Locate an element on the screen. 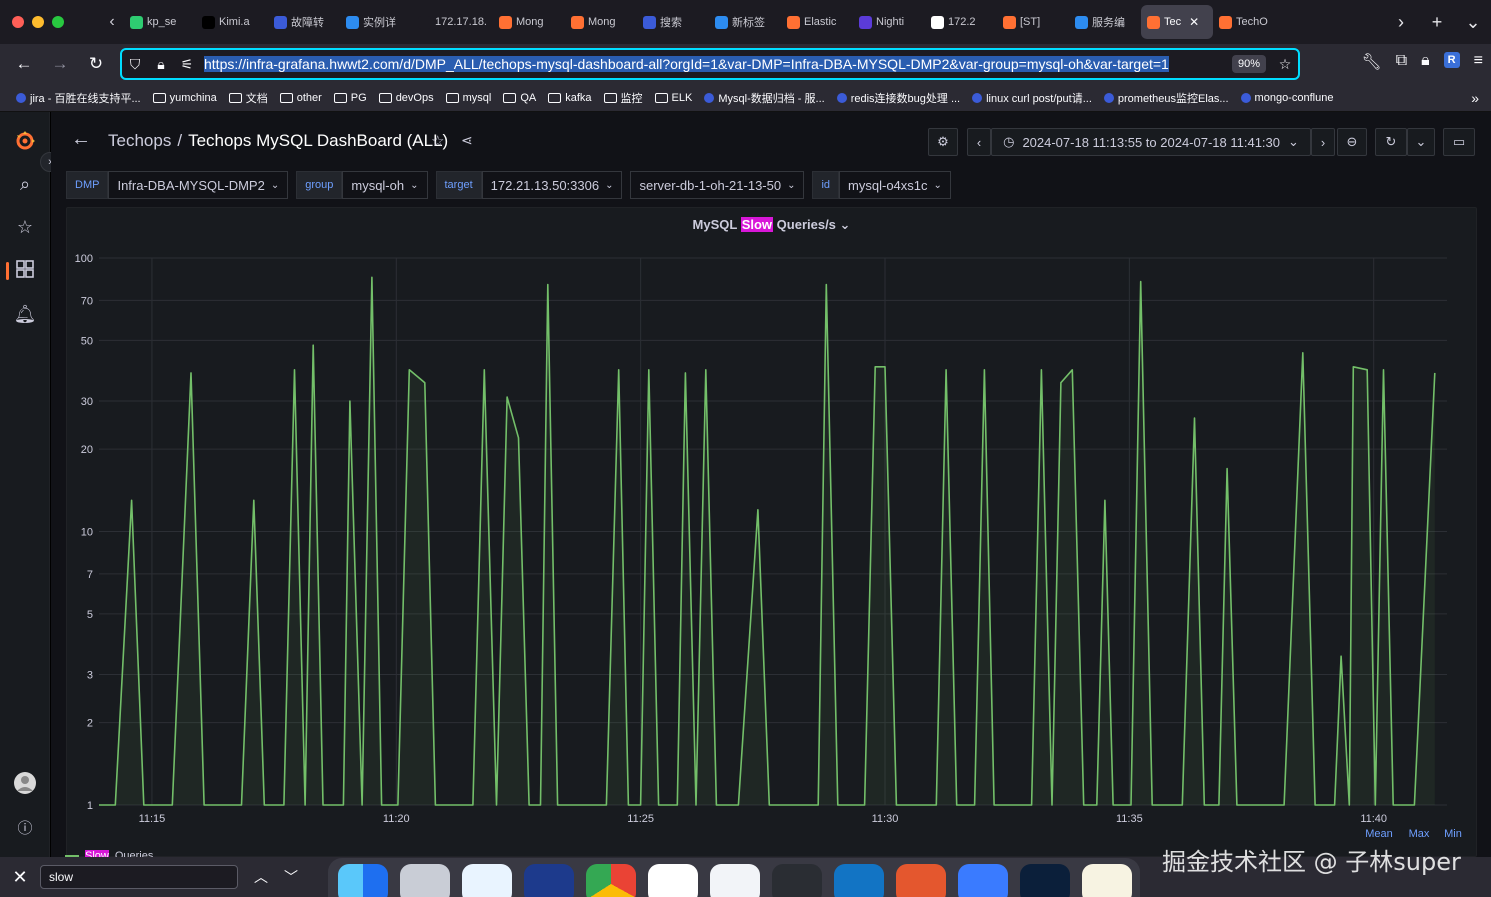 This screenshot has width=1491, height=897. find-next-icon: ﹀ is located at coordinates (291, 877).